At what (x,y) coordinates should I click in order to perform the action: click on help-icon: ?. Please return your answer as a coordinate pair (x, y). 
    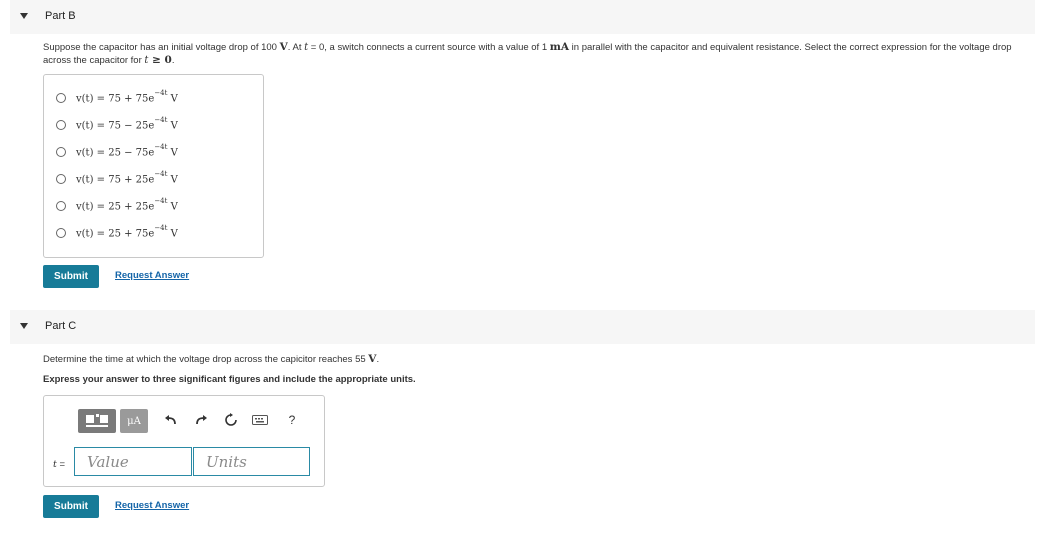
    Looking at the image, I should click on (292, 420).